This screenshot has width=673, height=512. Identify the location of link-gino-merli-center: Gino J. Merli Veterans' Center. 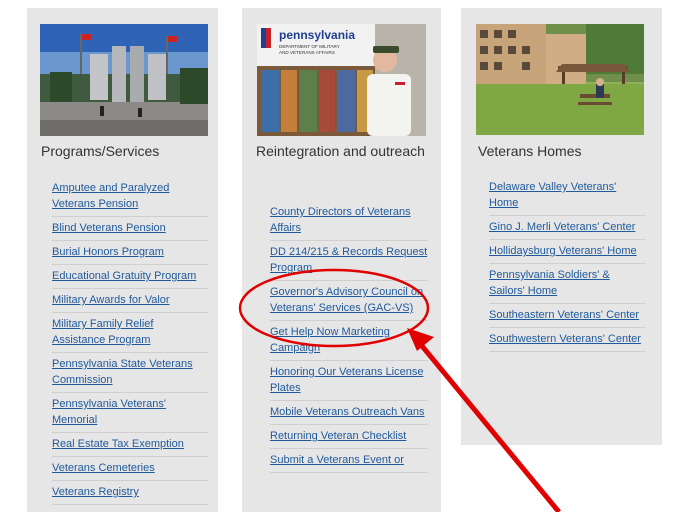
(567, 227).